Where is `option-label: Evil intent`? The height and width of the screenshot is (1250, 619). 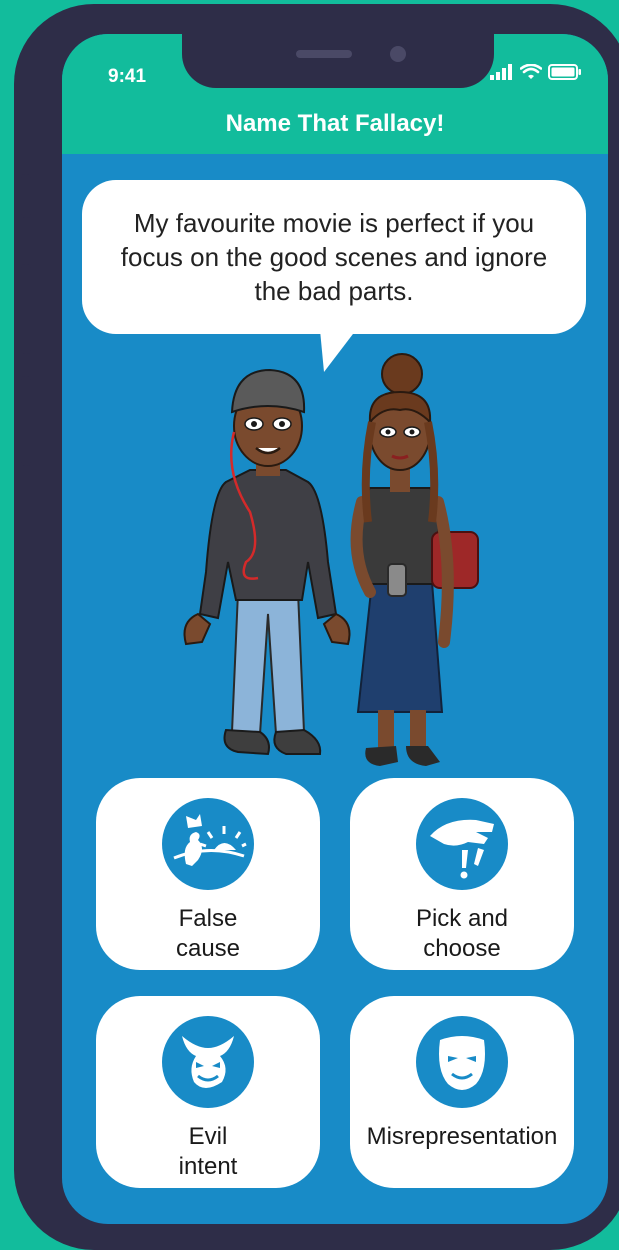
option-label: Evil intent is located at coordinates (208, 1151).